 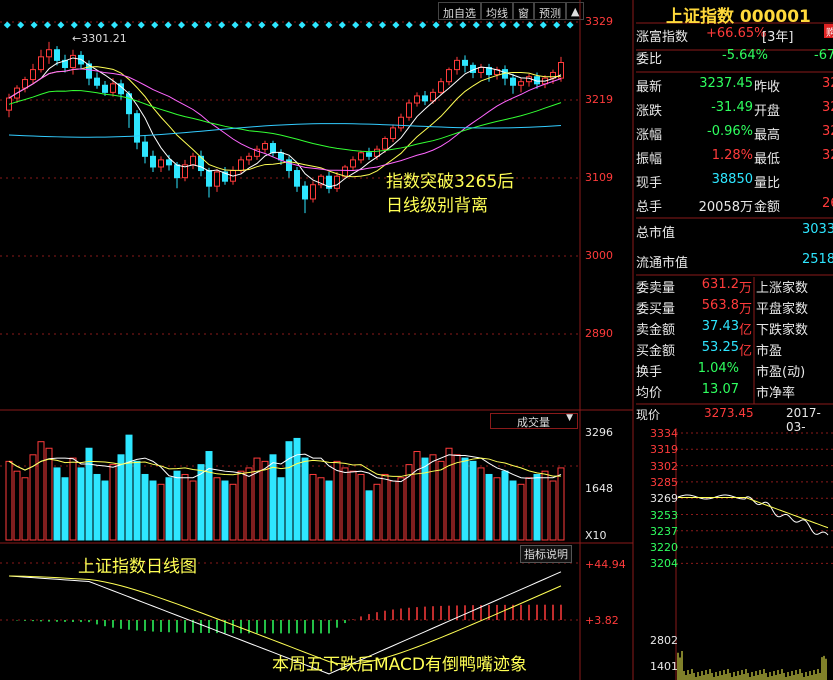 What do you see at coordinates (459, 11) in the screenshot?
I see `add-favorite-button: 加自选` at bounding box center [459, 11].